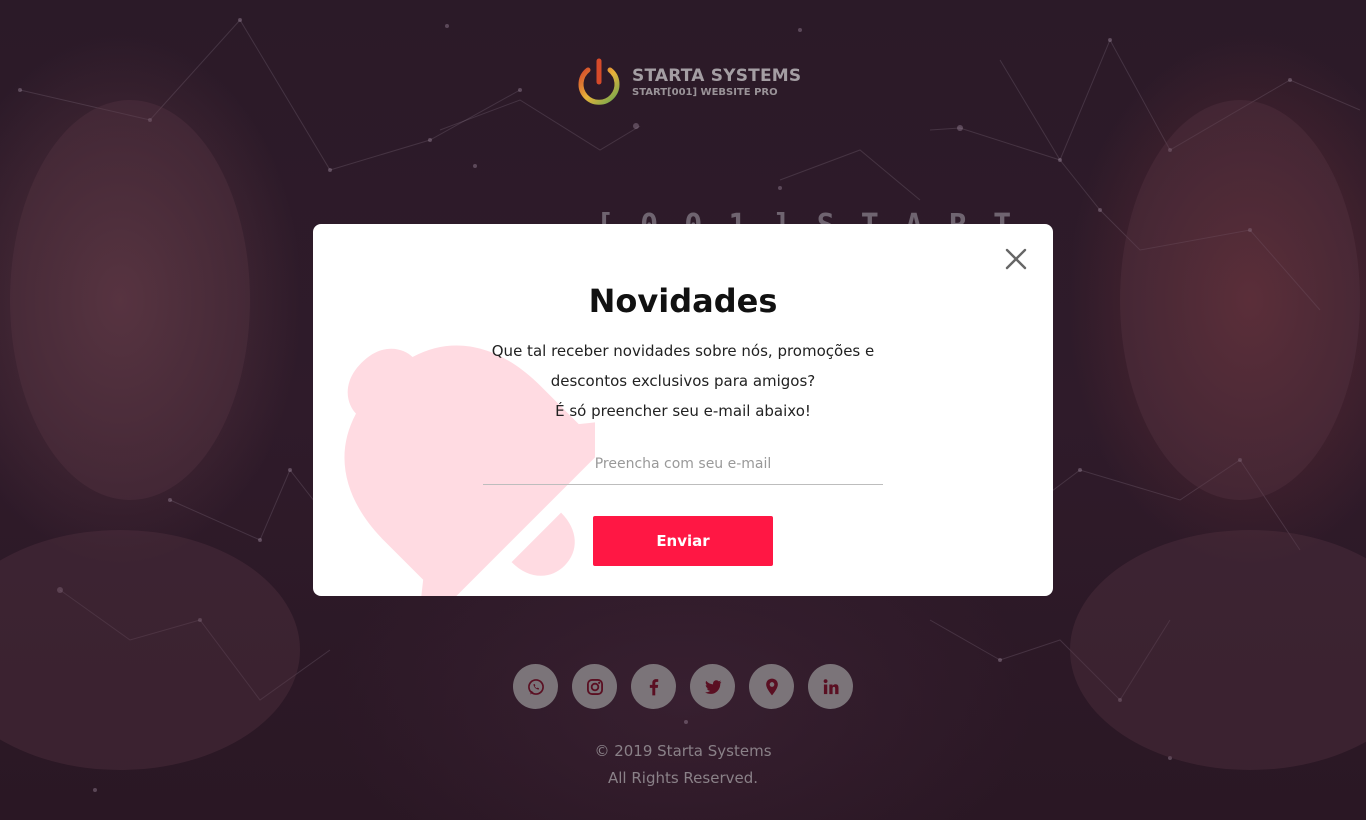 The image size is (1366, 820). I want to click on close-icon, so click(1016, 259).